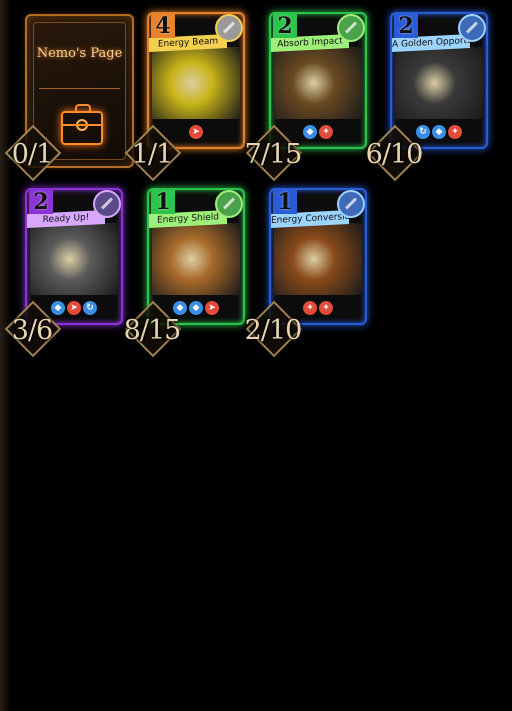  I want to click on card-counter: 1/1, so click(158, 155).